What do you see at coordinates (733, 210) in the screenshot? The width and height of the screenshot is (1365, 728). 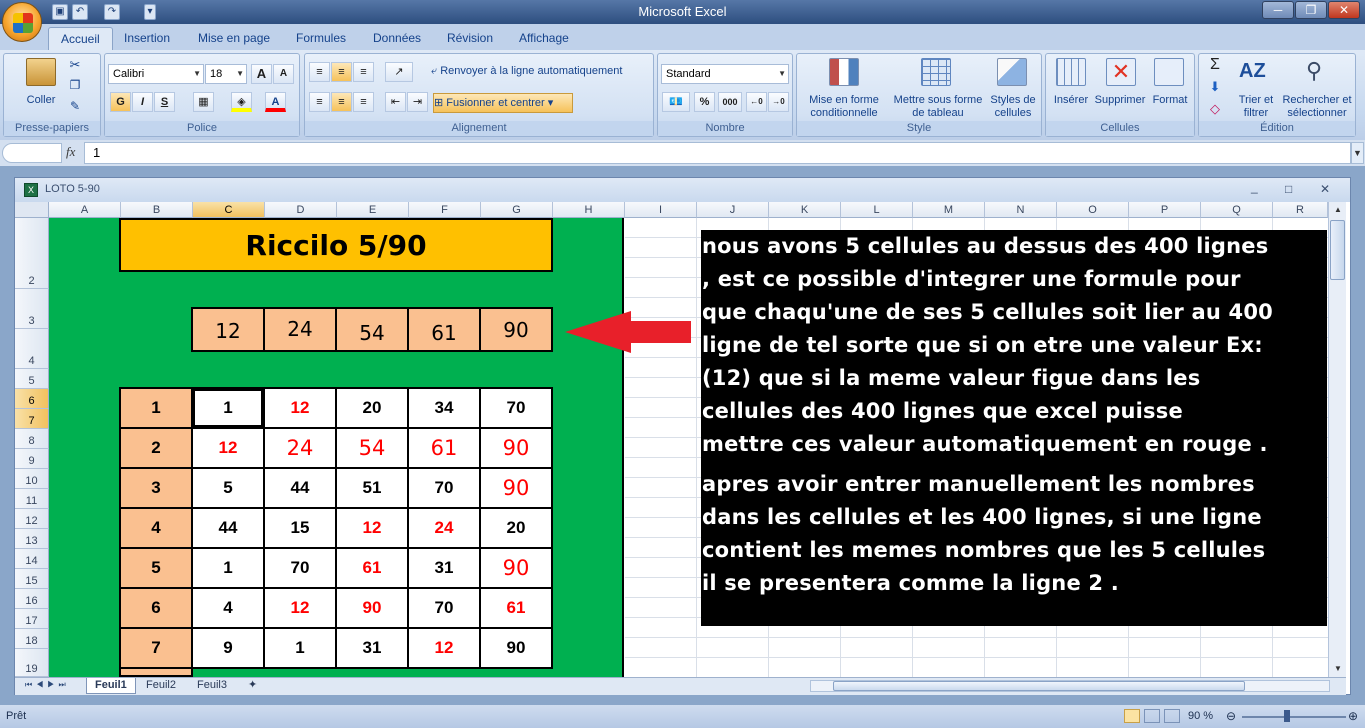 I see `column-header-j: J` at bounding box center [733, 210].